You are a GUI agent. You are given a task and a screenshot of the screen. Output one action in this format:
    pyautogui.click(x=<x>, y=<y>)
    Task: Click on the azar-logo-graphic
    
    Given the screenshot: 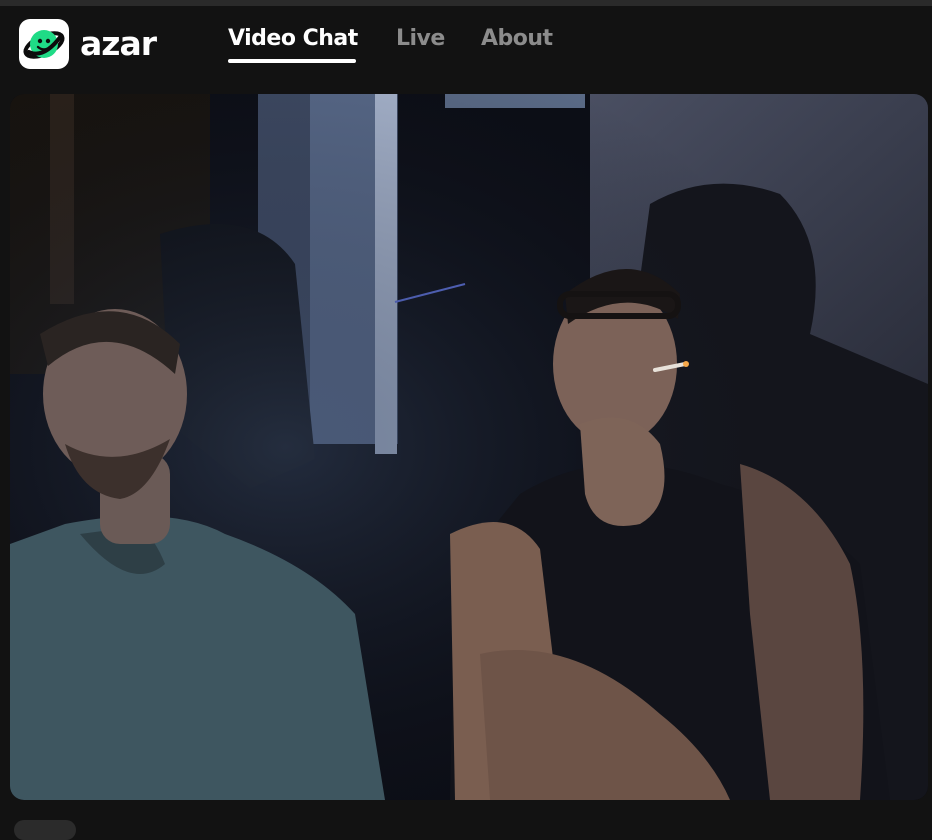 What is the action you would take?
    pyautogui.click(x=44, y=44)
    